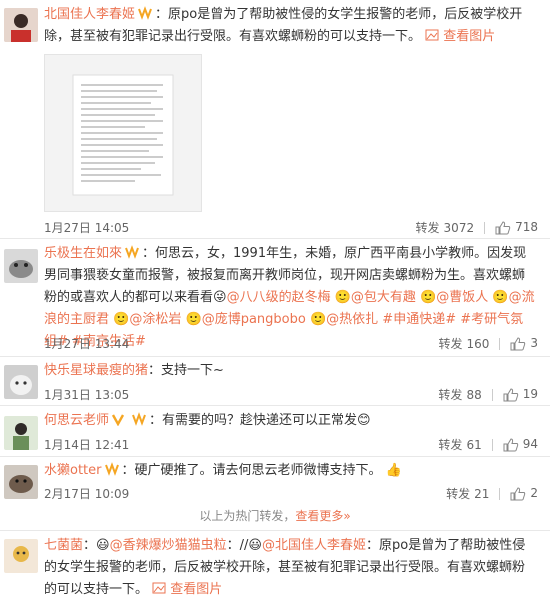  Describe the element at coordinates (364, 420) in the screenshot. I see `smile-emoji-icon: 😊` at that location.